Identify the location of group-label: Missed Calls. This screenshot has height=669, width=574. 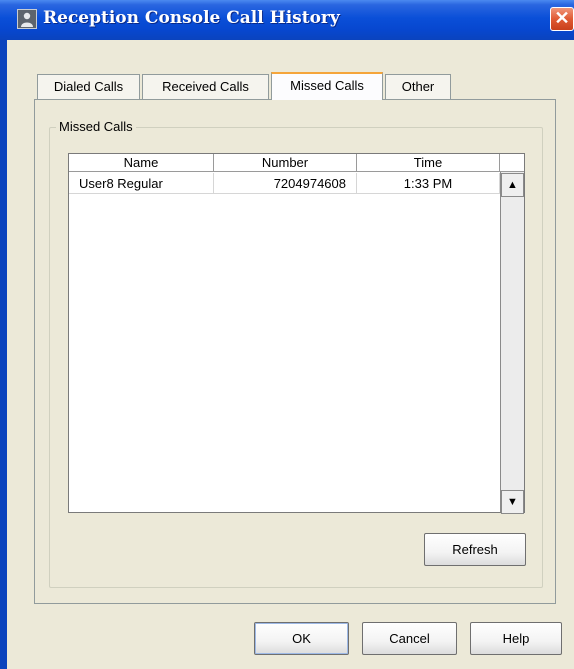
(96, 126).